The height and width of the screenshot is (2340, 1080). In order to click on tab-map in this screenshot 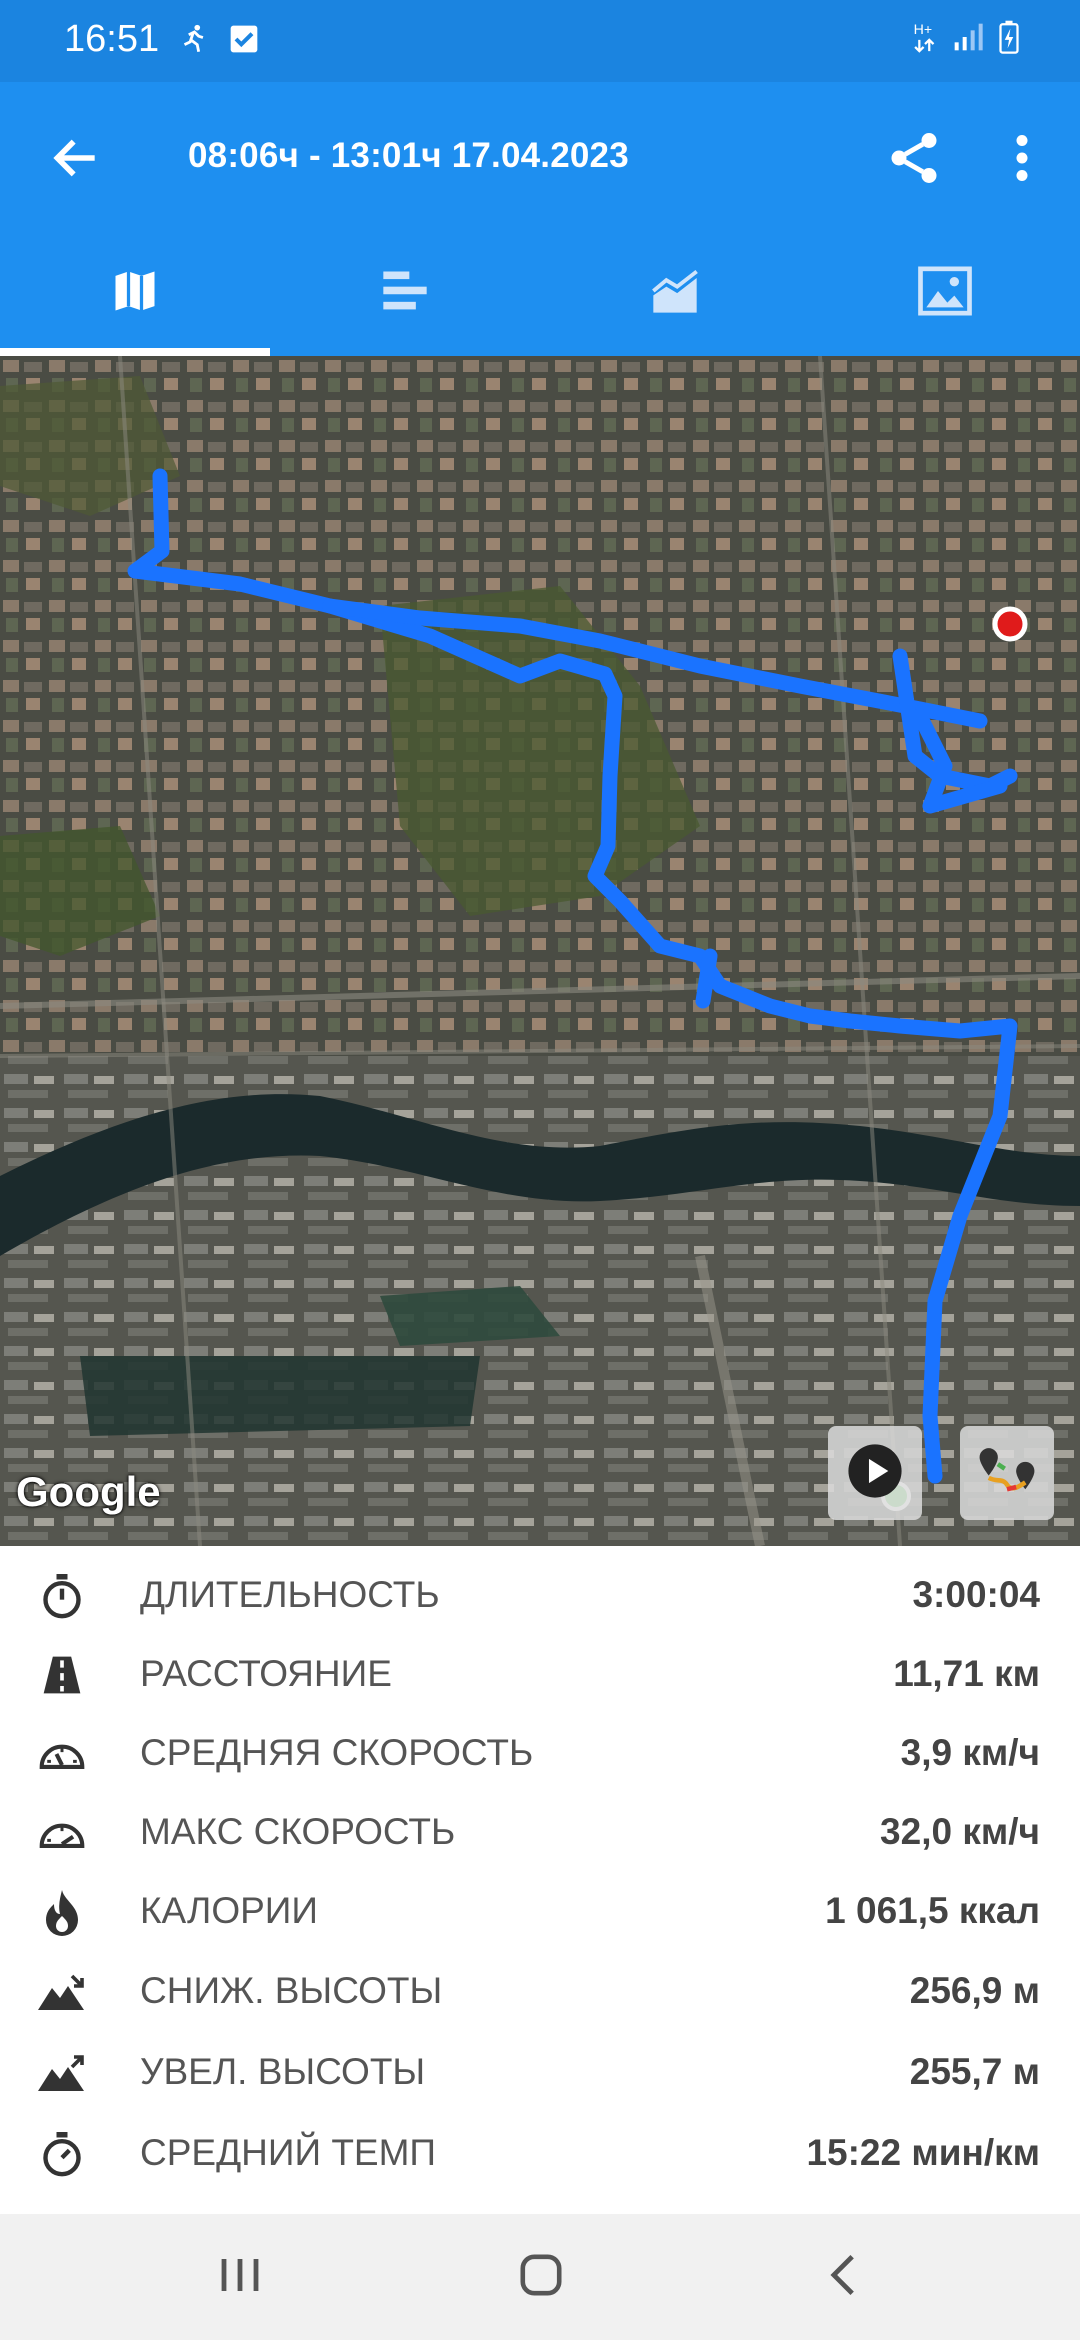, I will do `click(135, 293)`.